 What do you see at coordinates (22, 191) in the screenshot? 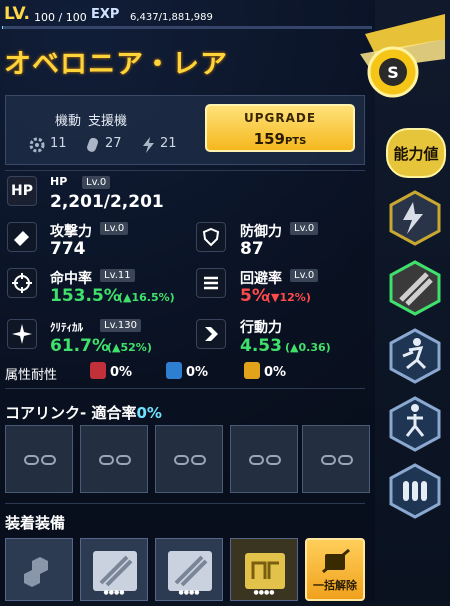
I see `hp-badge: HP` at bounding box center [22, 191].